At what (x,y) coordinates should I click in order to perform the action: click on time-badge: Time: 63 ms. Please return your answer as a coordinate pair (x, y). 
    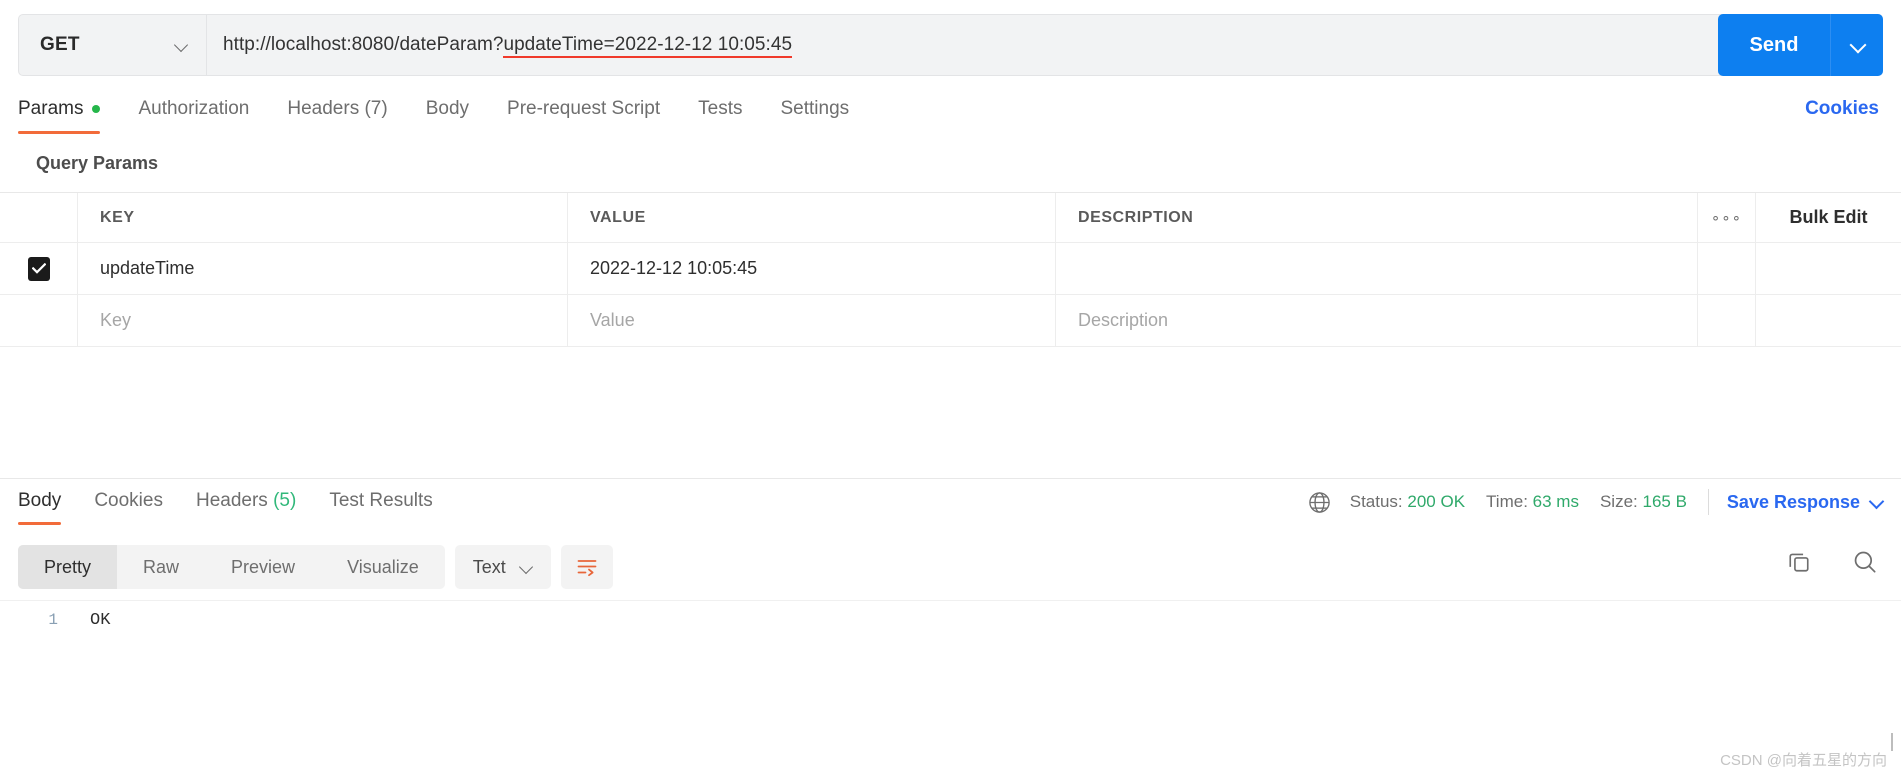
    Looking at the image, I should click on (1532, 502).